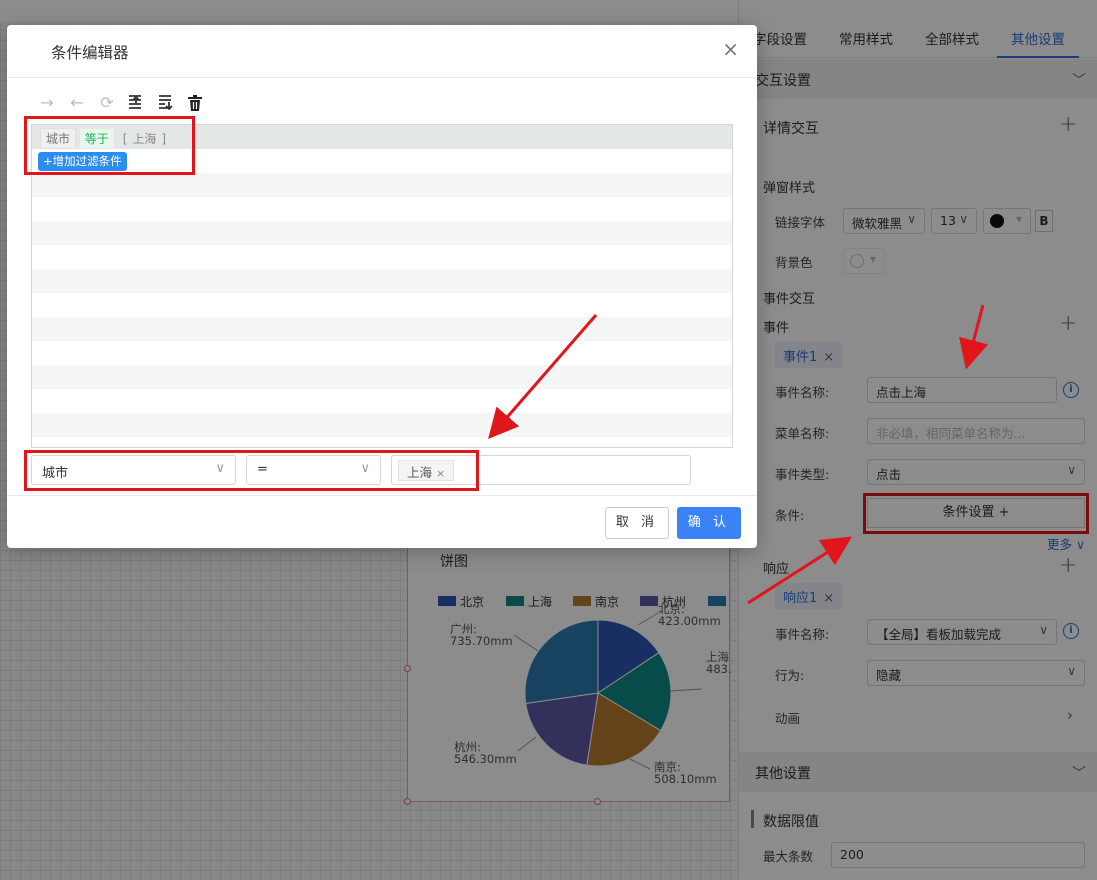 Image resolution: width=1097 pixels, height=880 pixels. What do you see at coordinates (195, 103) in the screenshot?
I see `trash-icon` at bounding box center [195, 103].